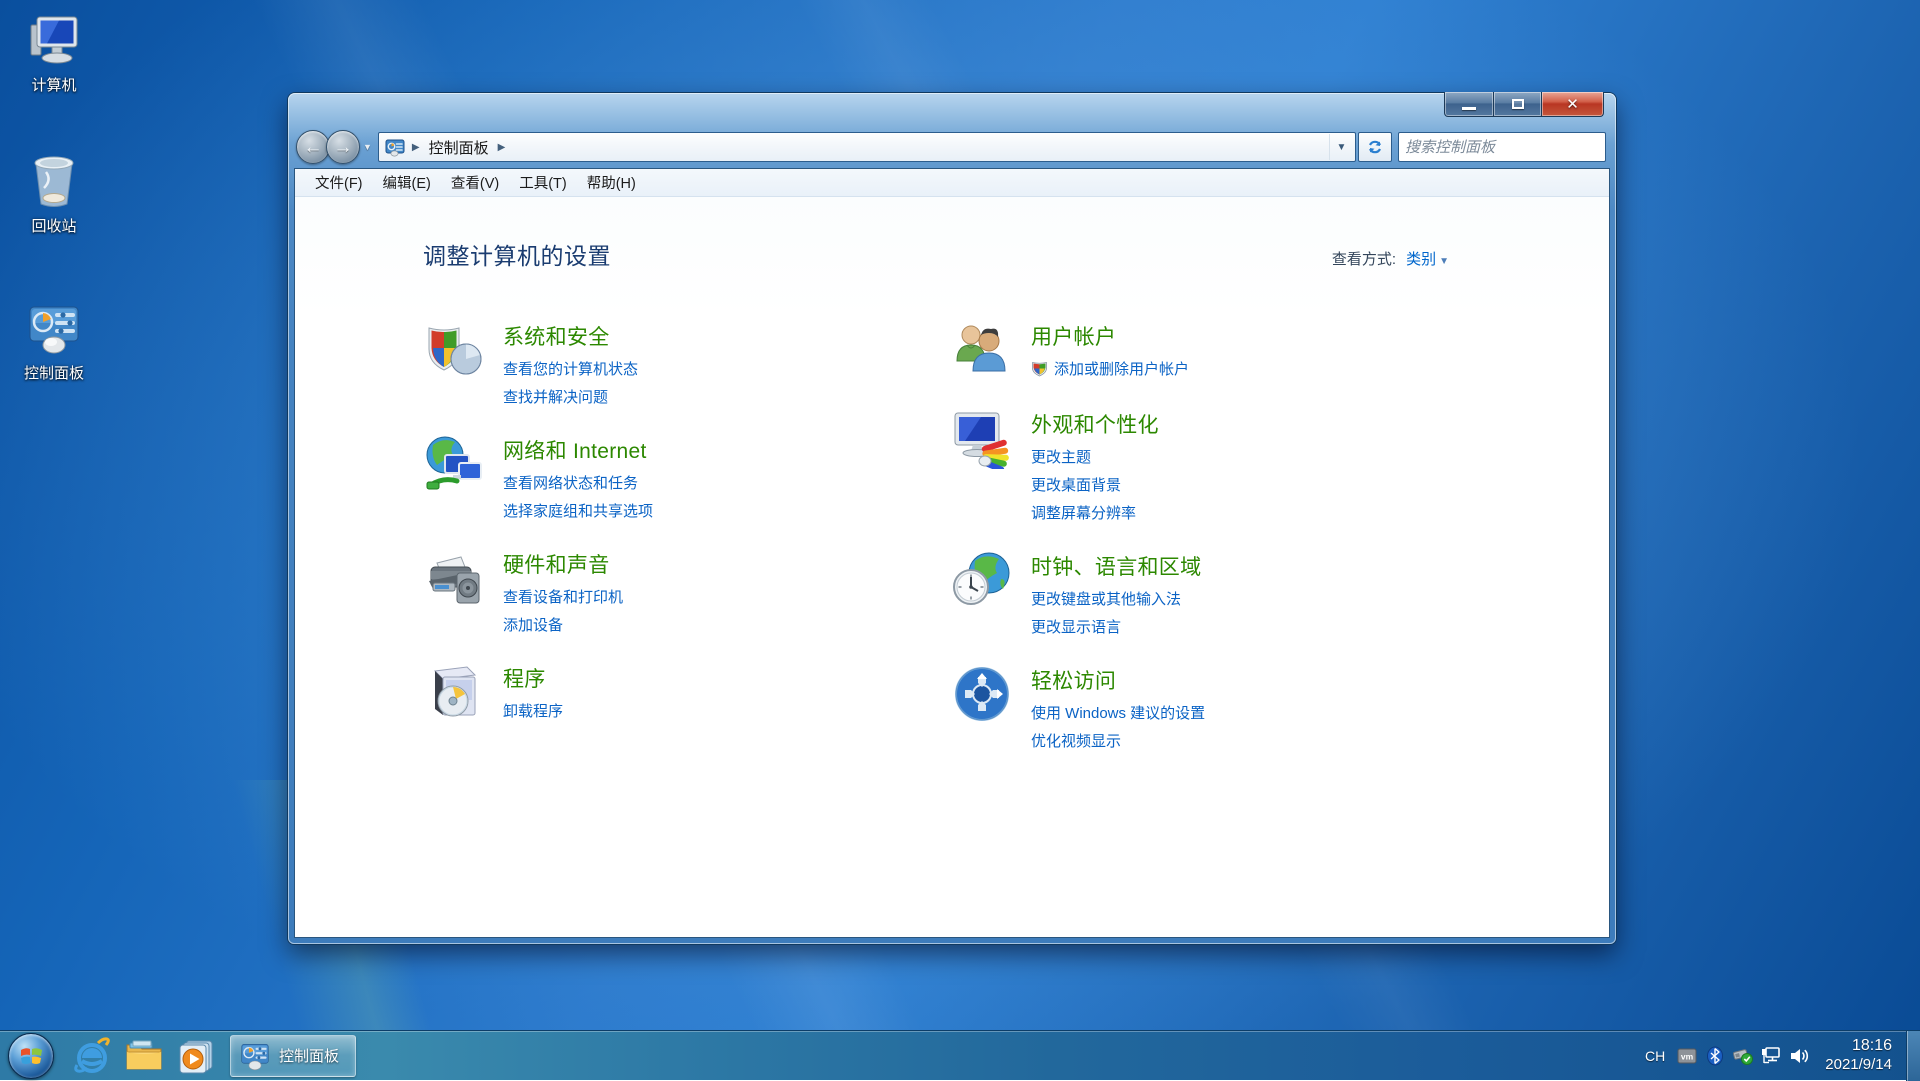 This screenshot has height=1081, width=1920. I want to click on category-link: 调整屏幕分辨率, so click(1095, 512).